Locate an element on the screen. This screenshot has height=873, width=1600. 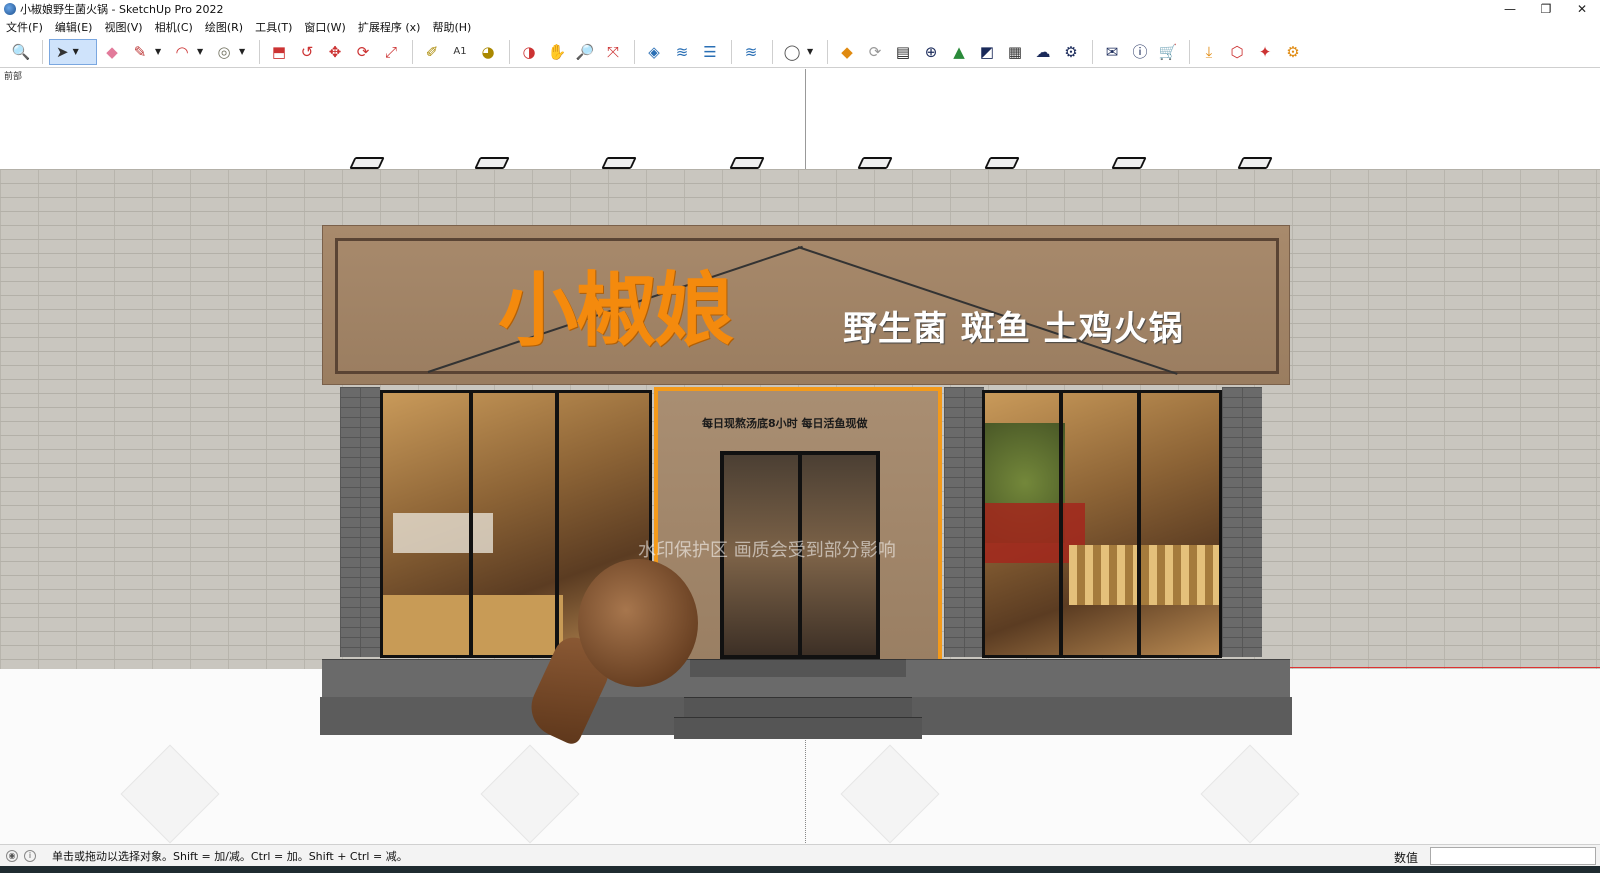
tape-dropdown-icon: ▼ is located at coordinates (244, 52).